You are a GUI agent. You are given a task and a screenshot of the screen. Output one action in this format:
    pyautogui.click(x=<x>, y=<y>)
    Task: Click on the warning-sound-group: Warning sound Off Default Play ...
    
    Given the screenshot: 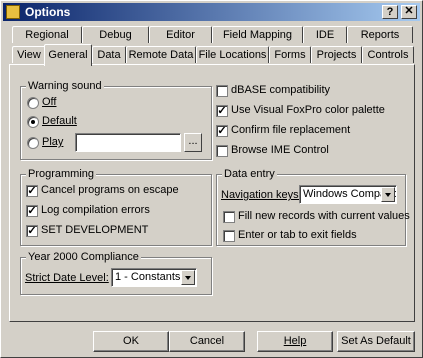 What is the action you would take?
    pyautogui.click(x=116, y=120)
    